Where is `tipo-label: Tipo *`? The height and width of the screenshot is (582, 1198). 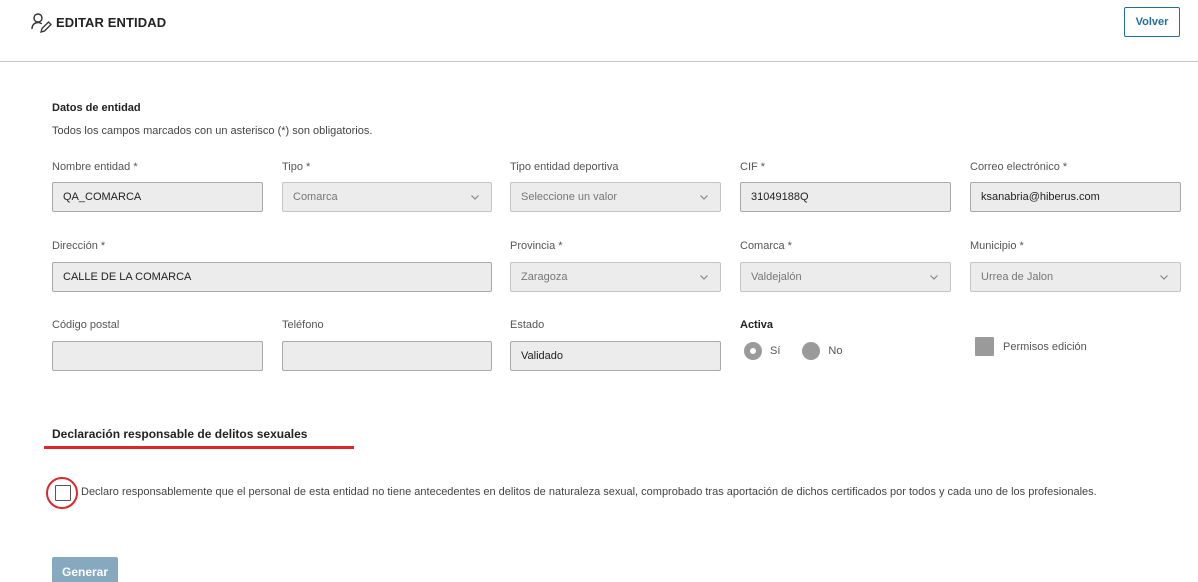 tipo-label: Tipo * is located at coordinates (296, 167).